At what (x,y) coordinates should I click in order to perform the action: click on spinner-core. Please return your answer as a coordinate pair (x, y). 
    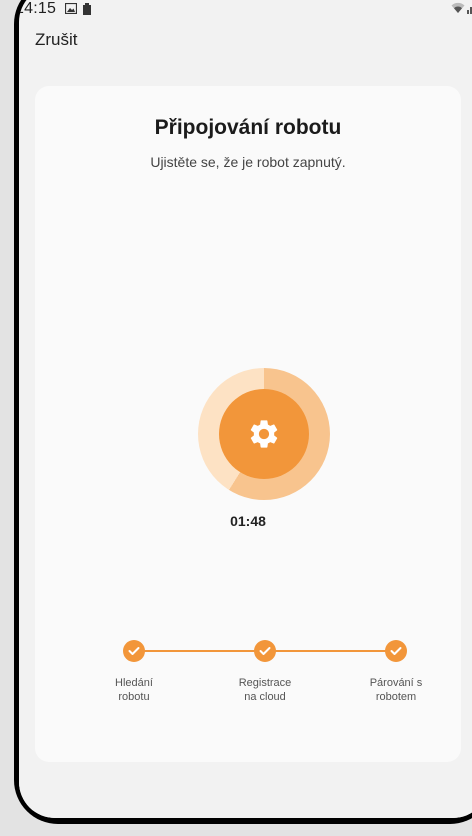
    Looking at the image, I should click on (264, 434).